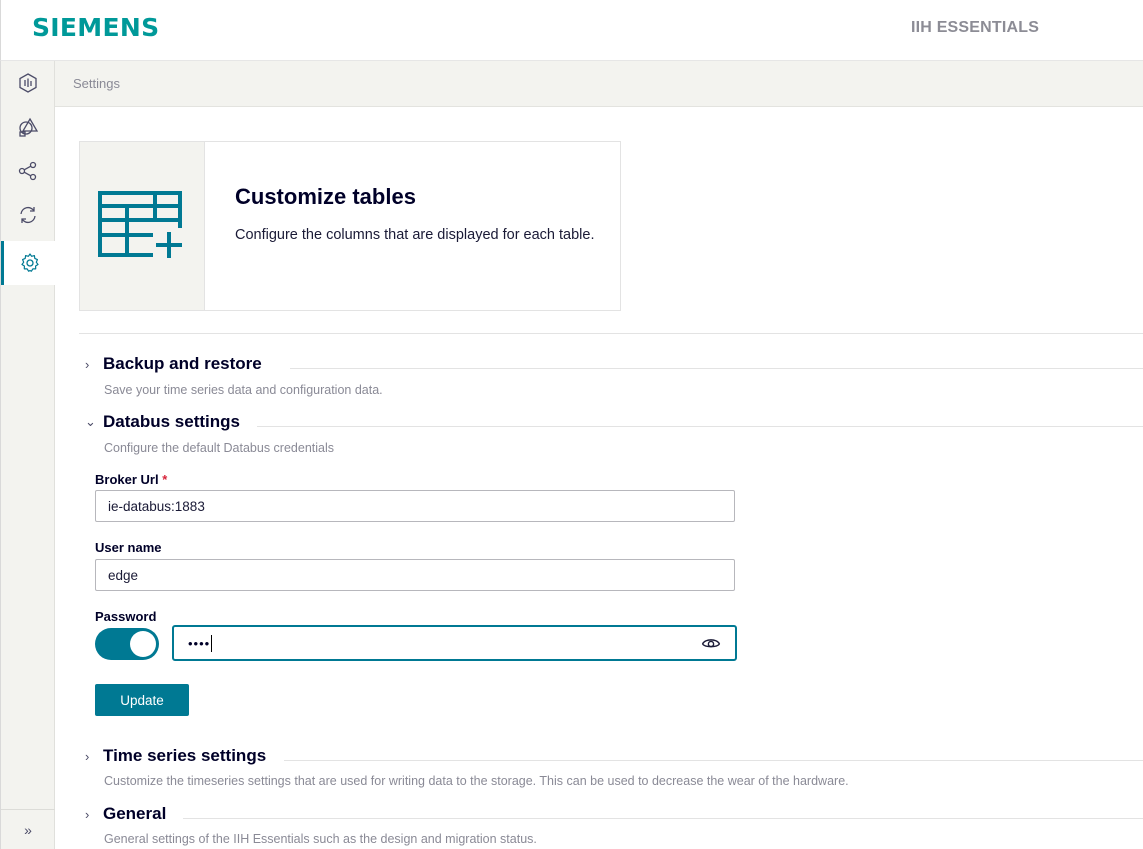 Image resolution: width=1143 pixels, height=849 pixels. I want to click on table-add-icon, so click(142, 226).